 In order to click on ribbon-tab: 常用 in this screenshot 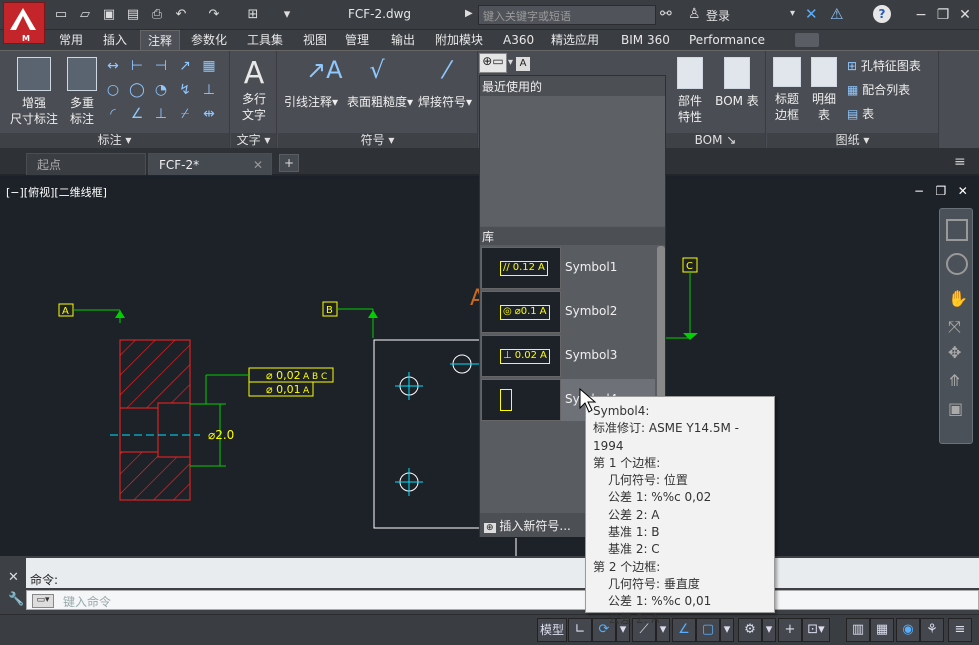, I will do `click(71, 40)`.